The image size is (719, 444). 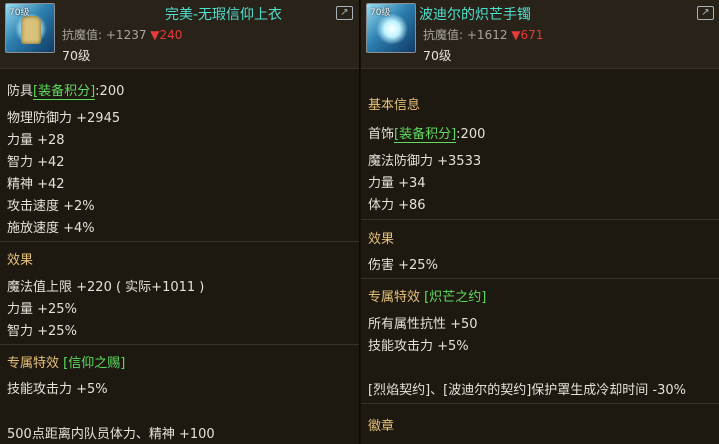 I want to click on special-stat-row: 所有属性抗性 +50, so click(x=423, y=324).